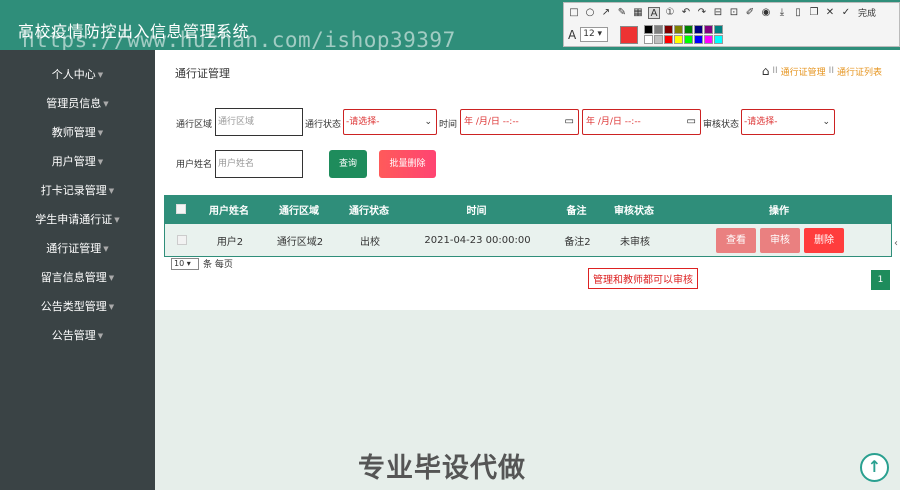 The image size is (900, 490). I want to click on ellipse-icon: ○, so click(590, 13).